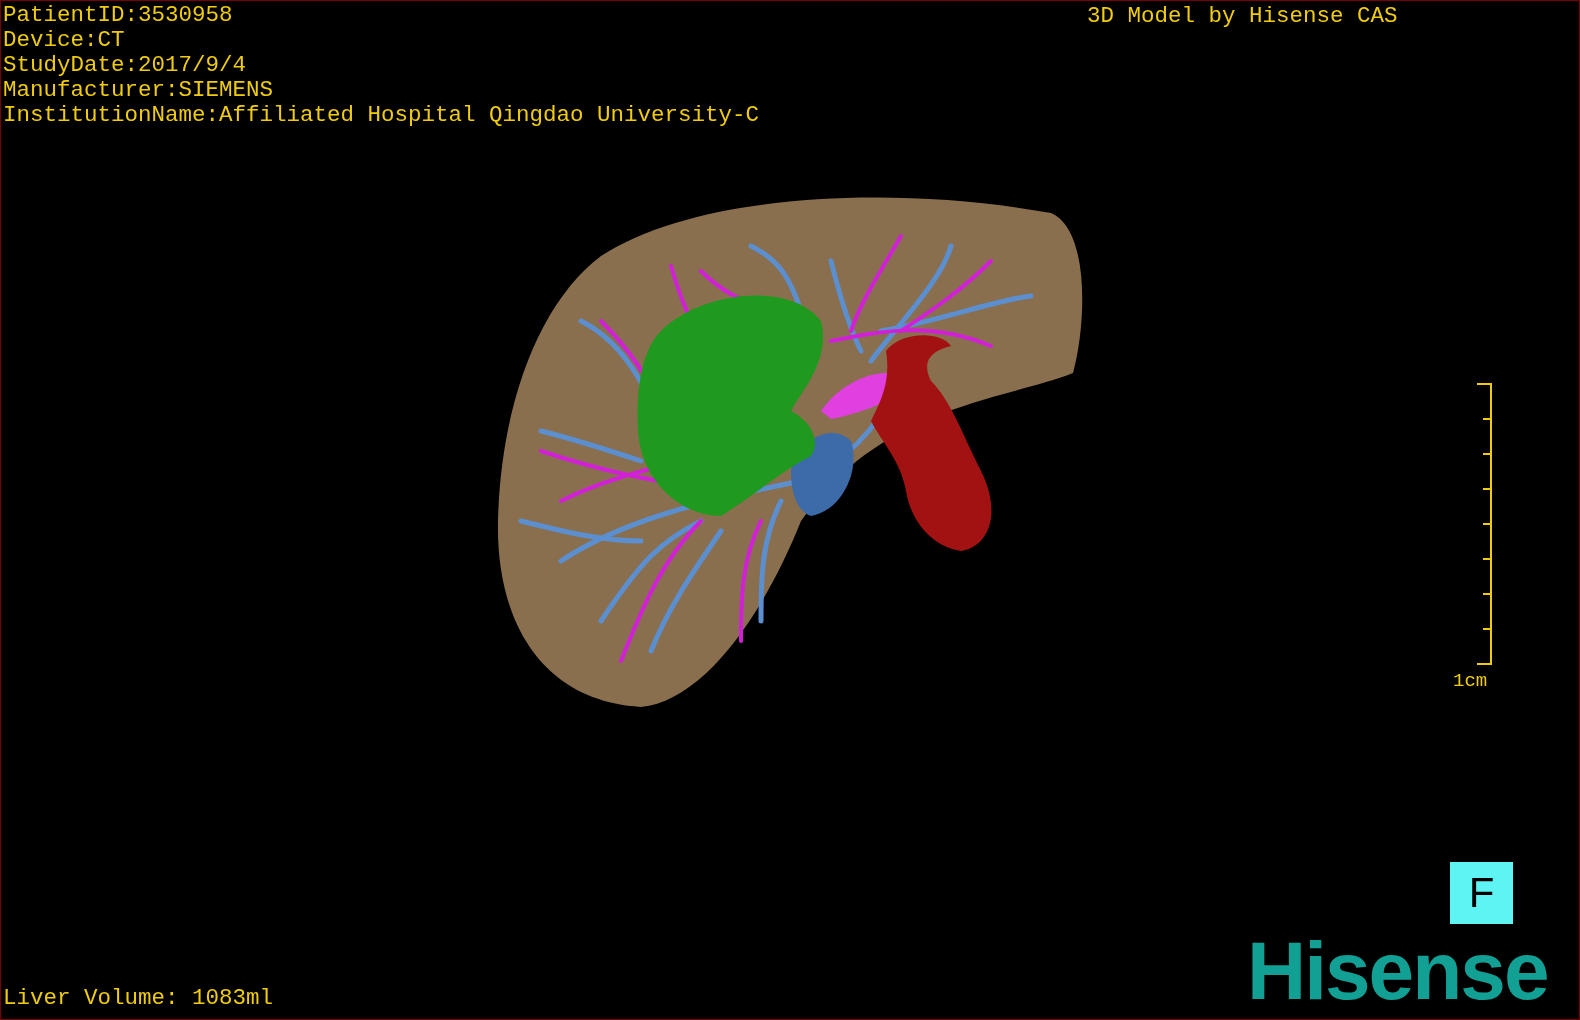 This screenshot has width=1580, height=1020. Describe the element at coordinates (1397, 971) in the screenshot. I see `brand-logo: Hisense` at that location.